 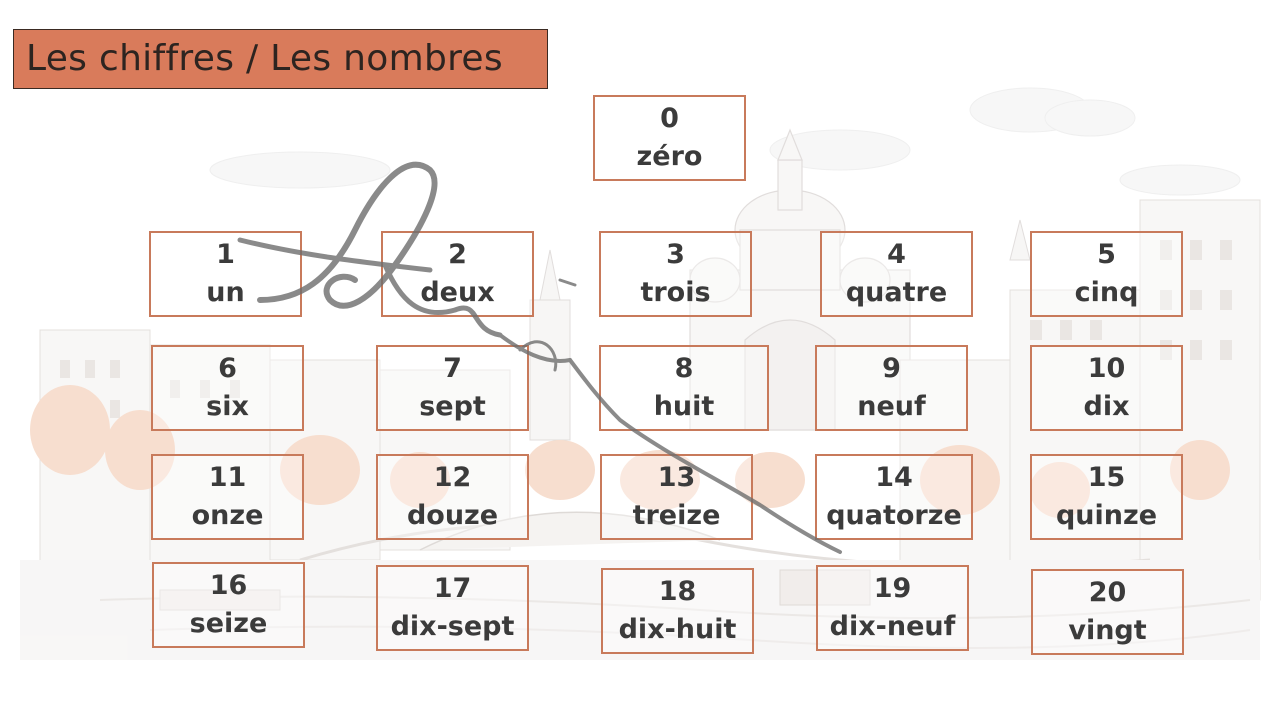 I want to click on number-card-11: 11 onze, so click(x=227, y=497).